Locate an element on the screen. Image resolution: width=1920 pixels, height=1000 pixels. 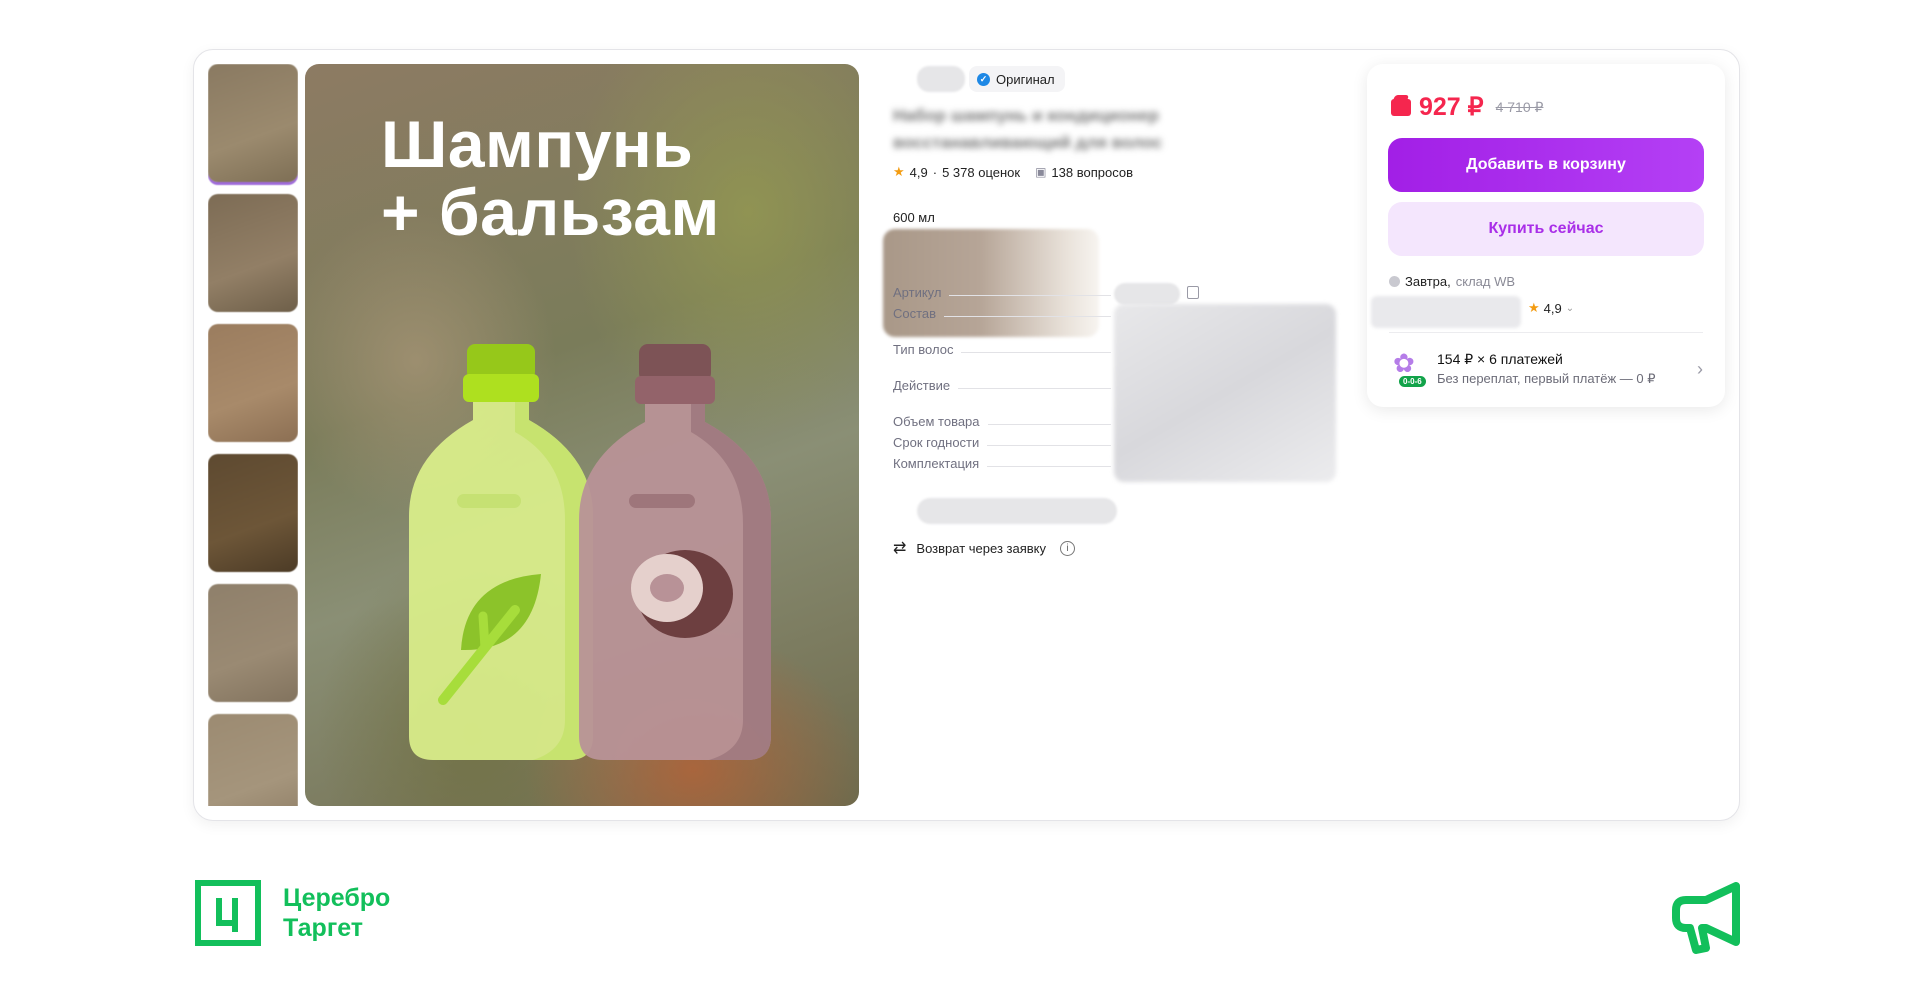
chevron-right-icon: › is located at coordinates (1700, 369).